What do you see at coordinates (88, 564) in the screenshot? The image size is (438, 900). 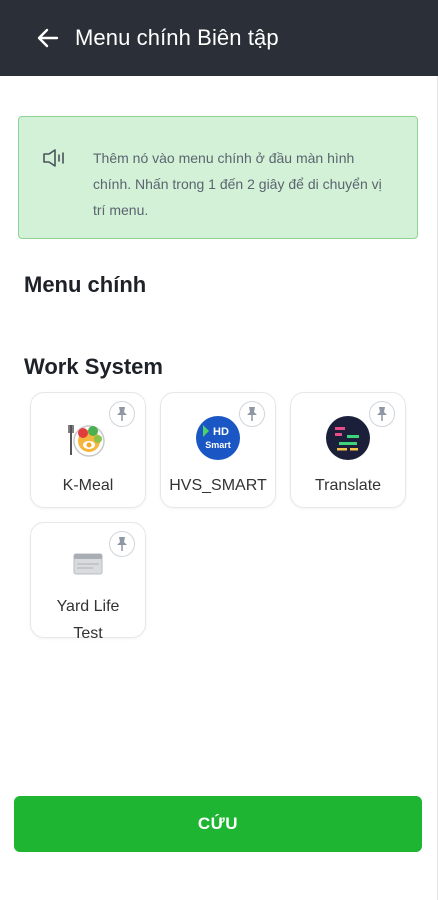 I see `browser-window-icon` at bounding box center [88, 564].